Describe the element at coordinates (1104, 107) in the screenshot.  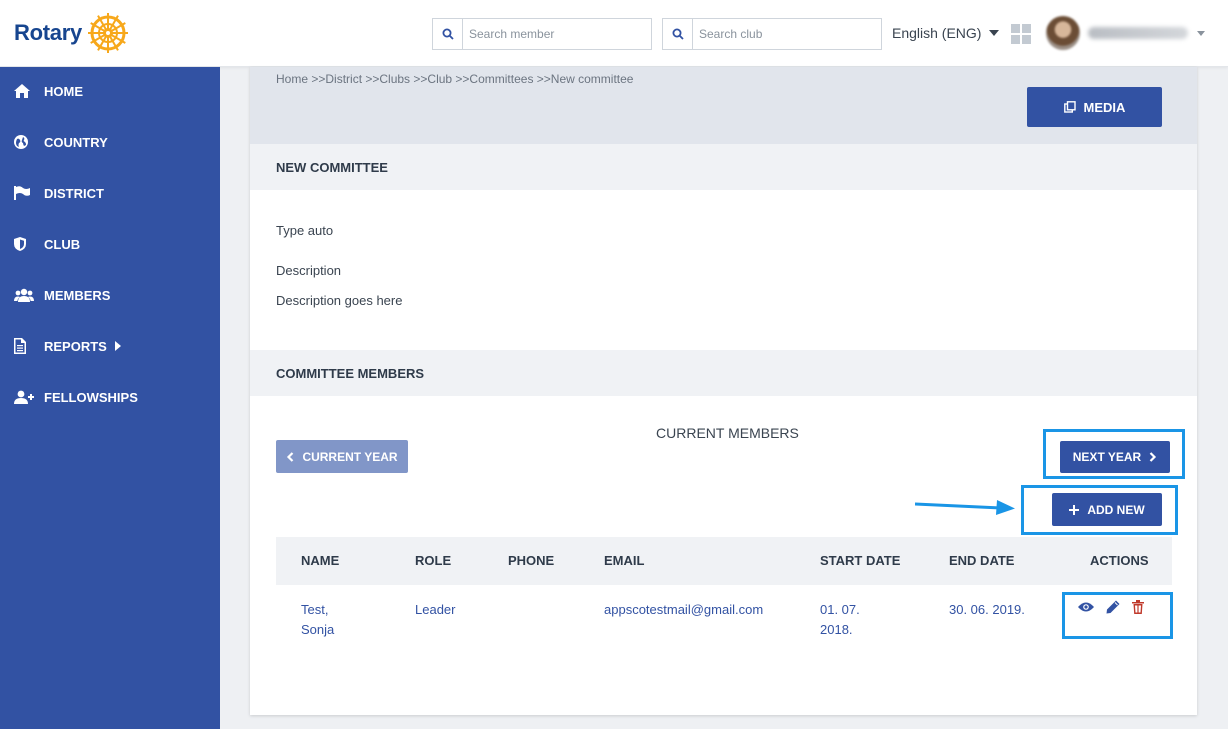
I see `media-label: MEDIA` at that location.